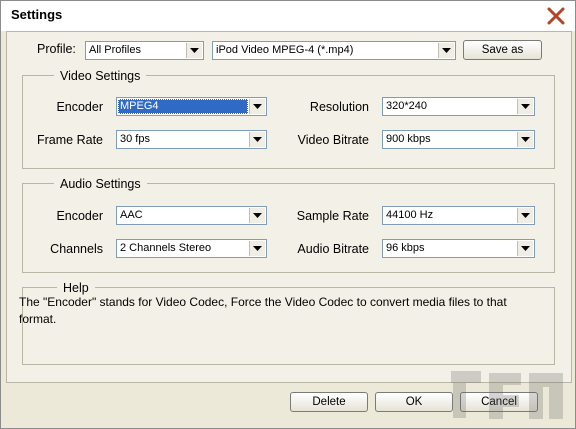 Image resolution: width=576 pixels, height=429 pixels. I want to click on audio-bitrate-label: Audio Bitrate, so click(333, 249).